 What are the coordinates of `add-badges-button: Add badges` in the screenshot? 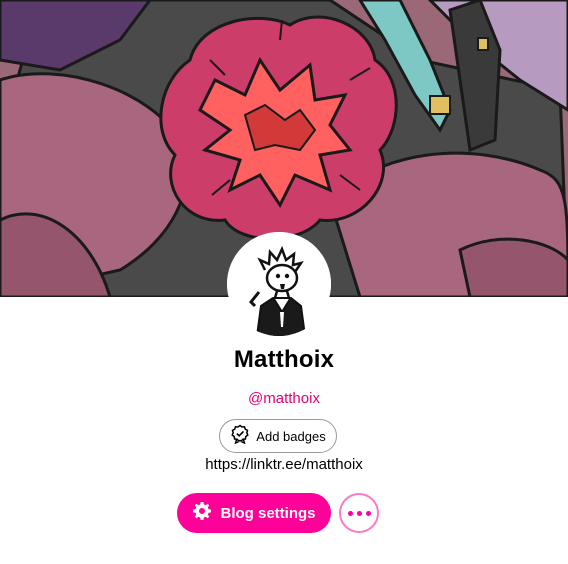 It's located at (278, 436).